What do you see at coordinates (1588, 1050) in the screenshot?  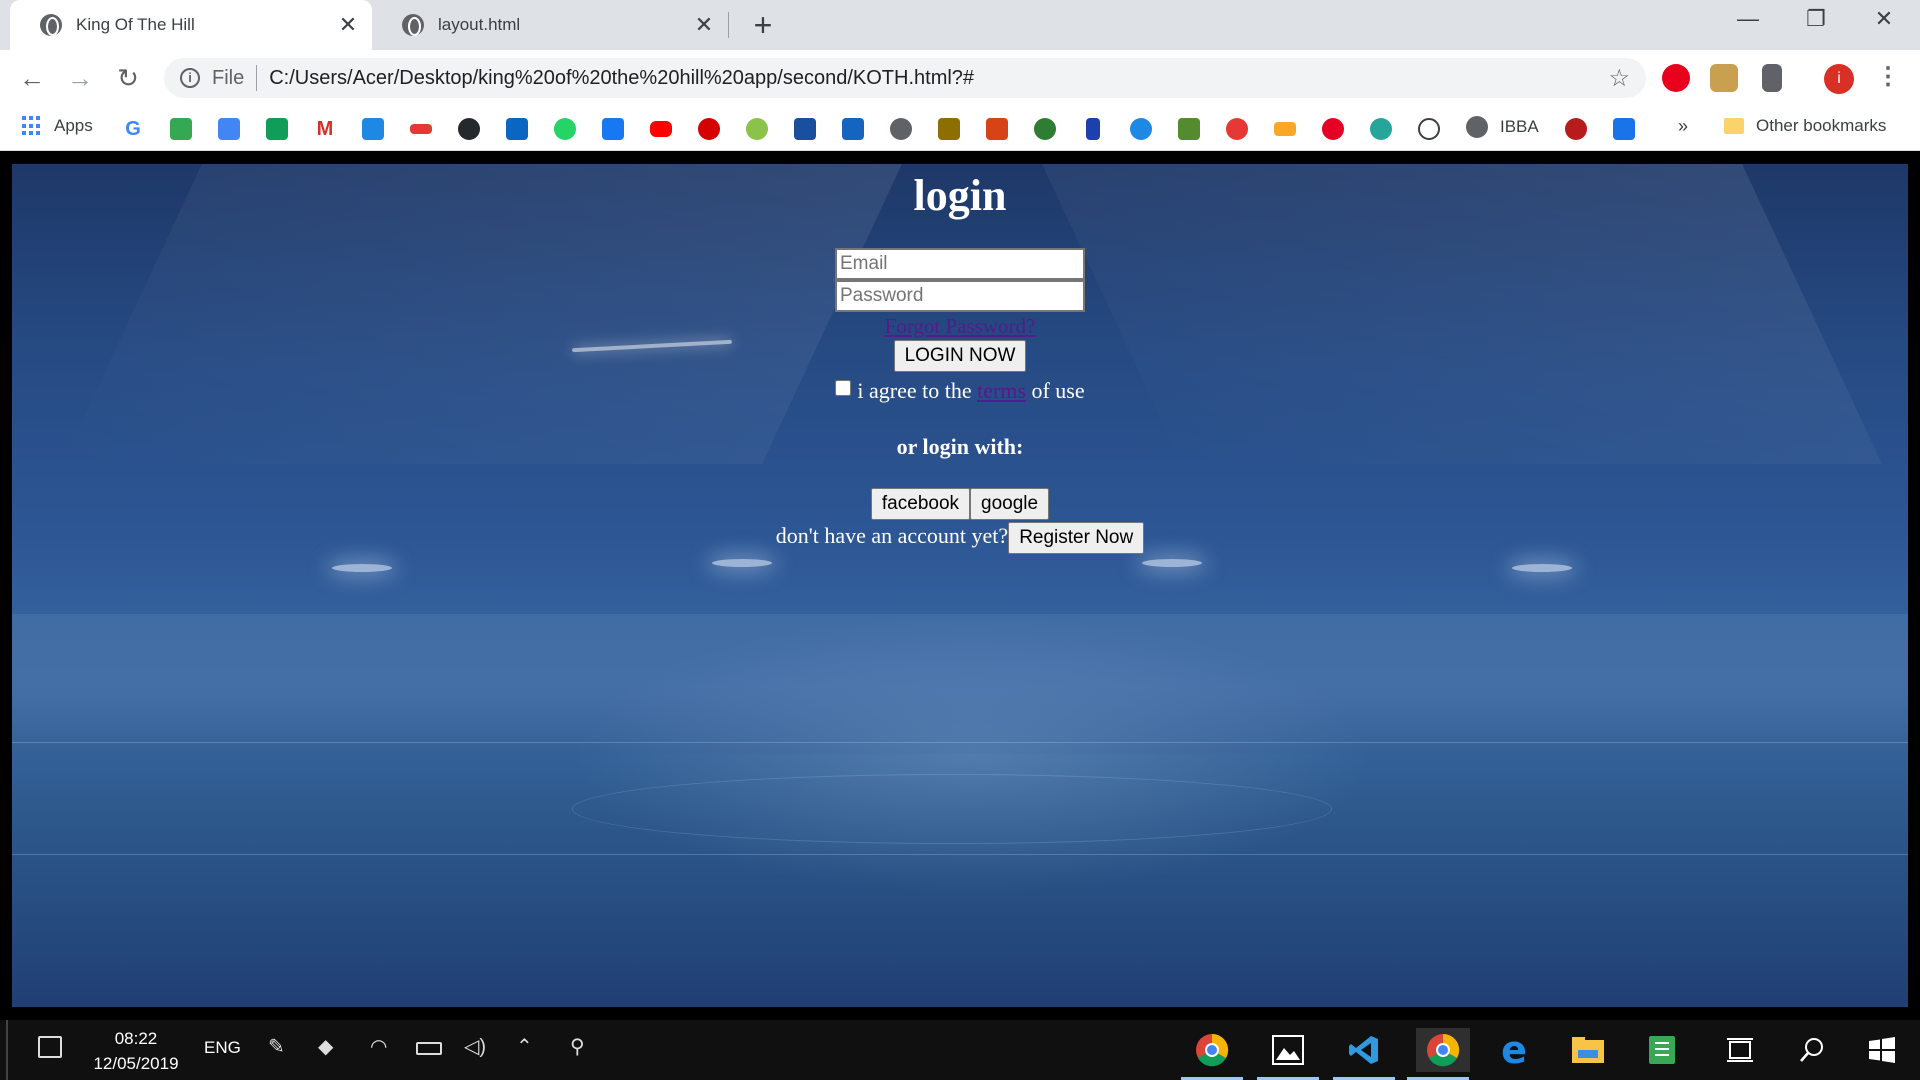 I see `file-explorer-taskbar-icon` at bounding box center [1588, 1050].